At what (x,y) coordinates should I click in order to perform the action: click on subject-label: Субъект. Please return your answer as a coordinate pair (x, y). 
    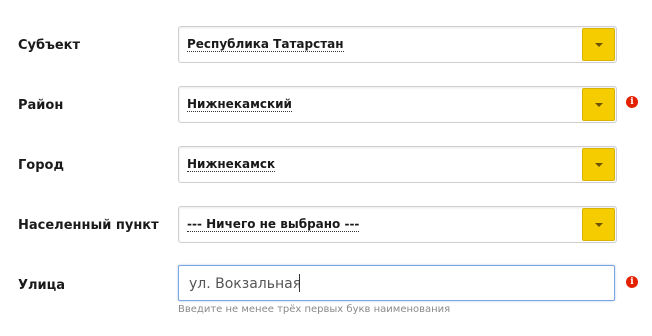
    Looking at the image, I should click on (49, 45).